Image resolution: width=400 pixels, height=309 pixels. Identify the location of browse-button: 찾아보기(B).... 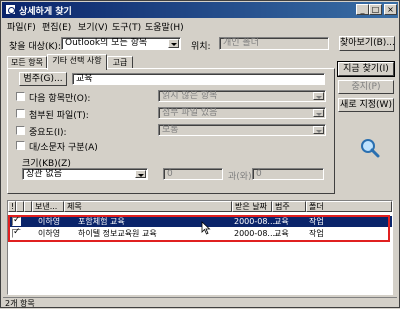
(367, 43).